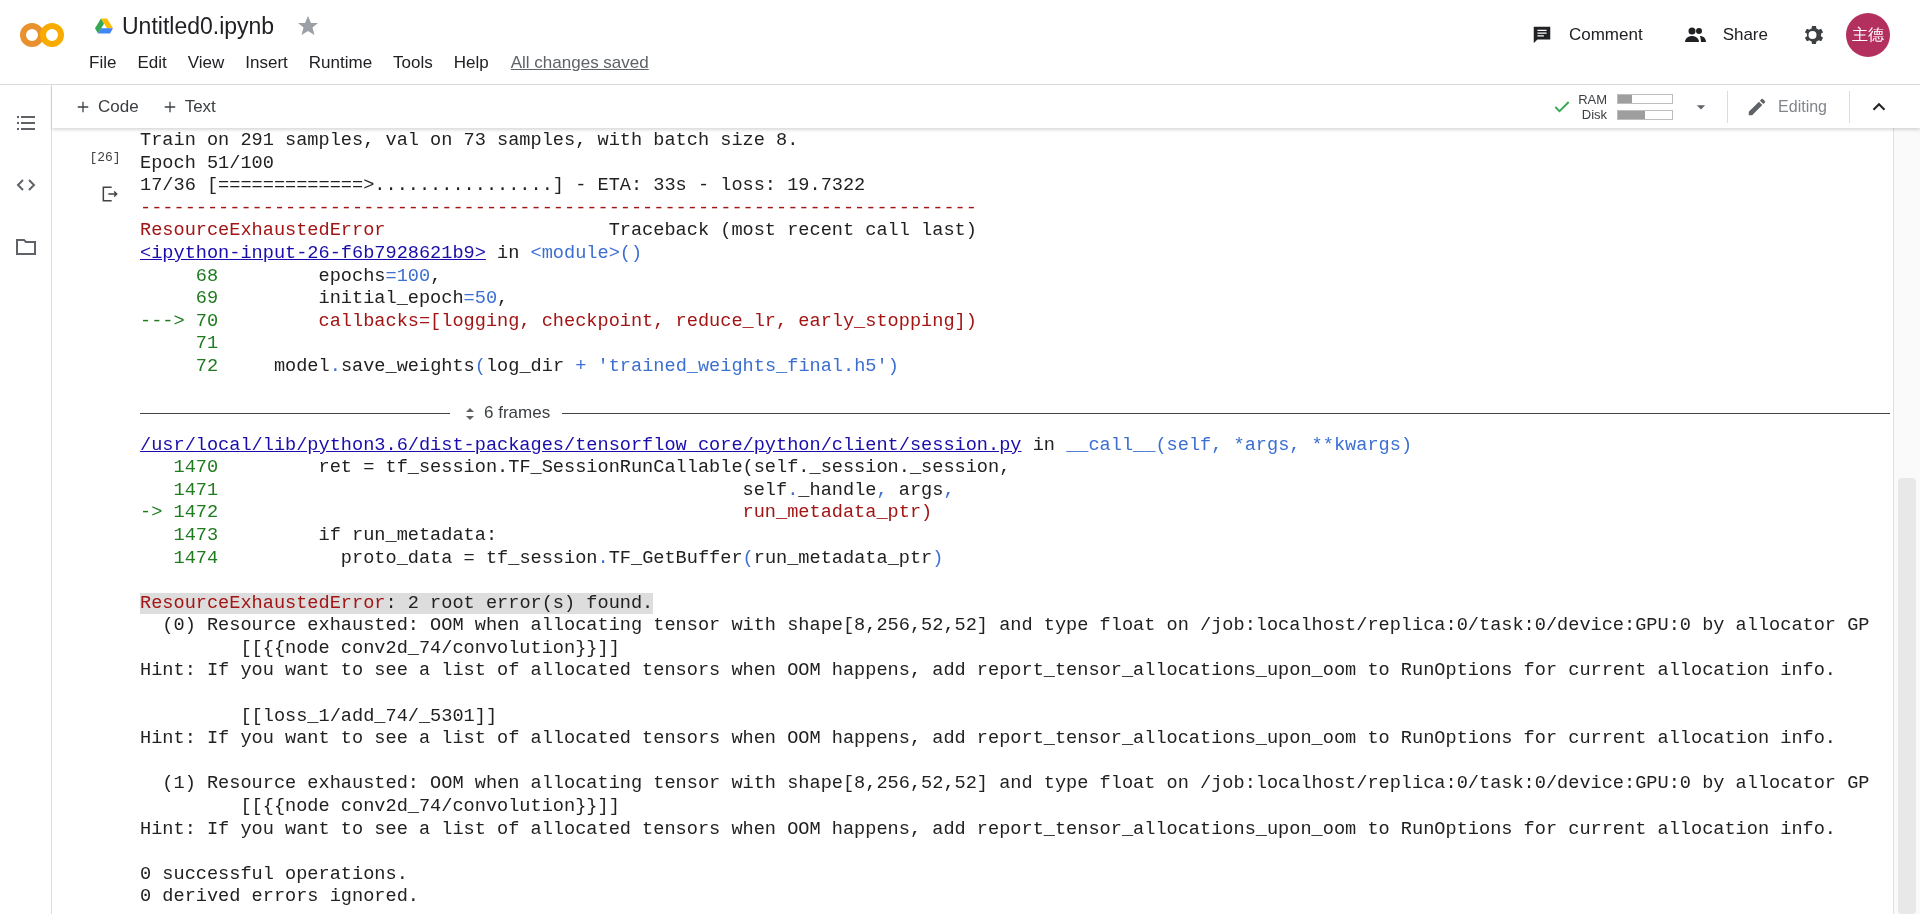 This screenshot has width=1920, height=914. I want to click on settings-icon, so click(1814, 35).